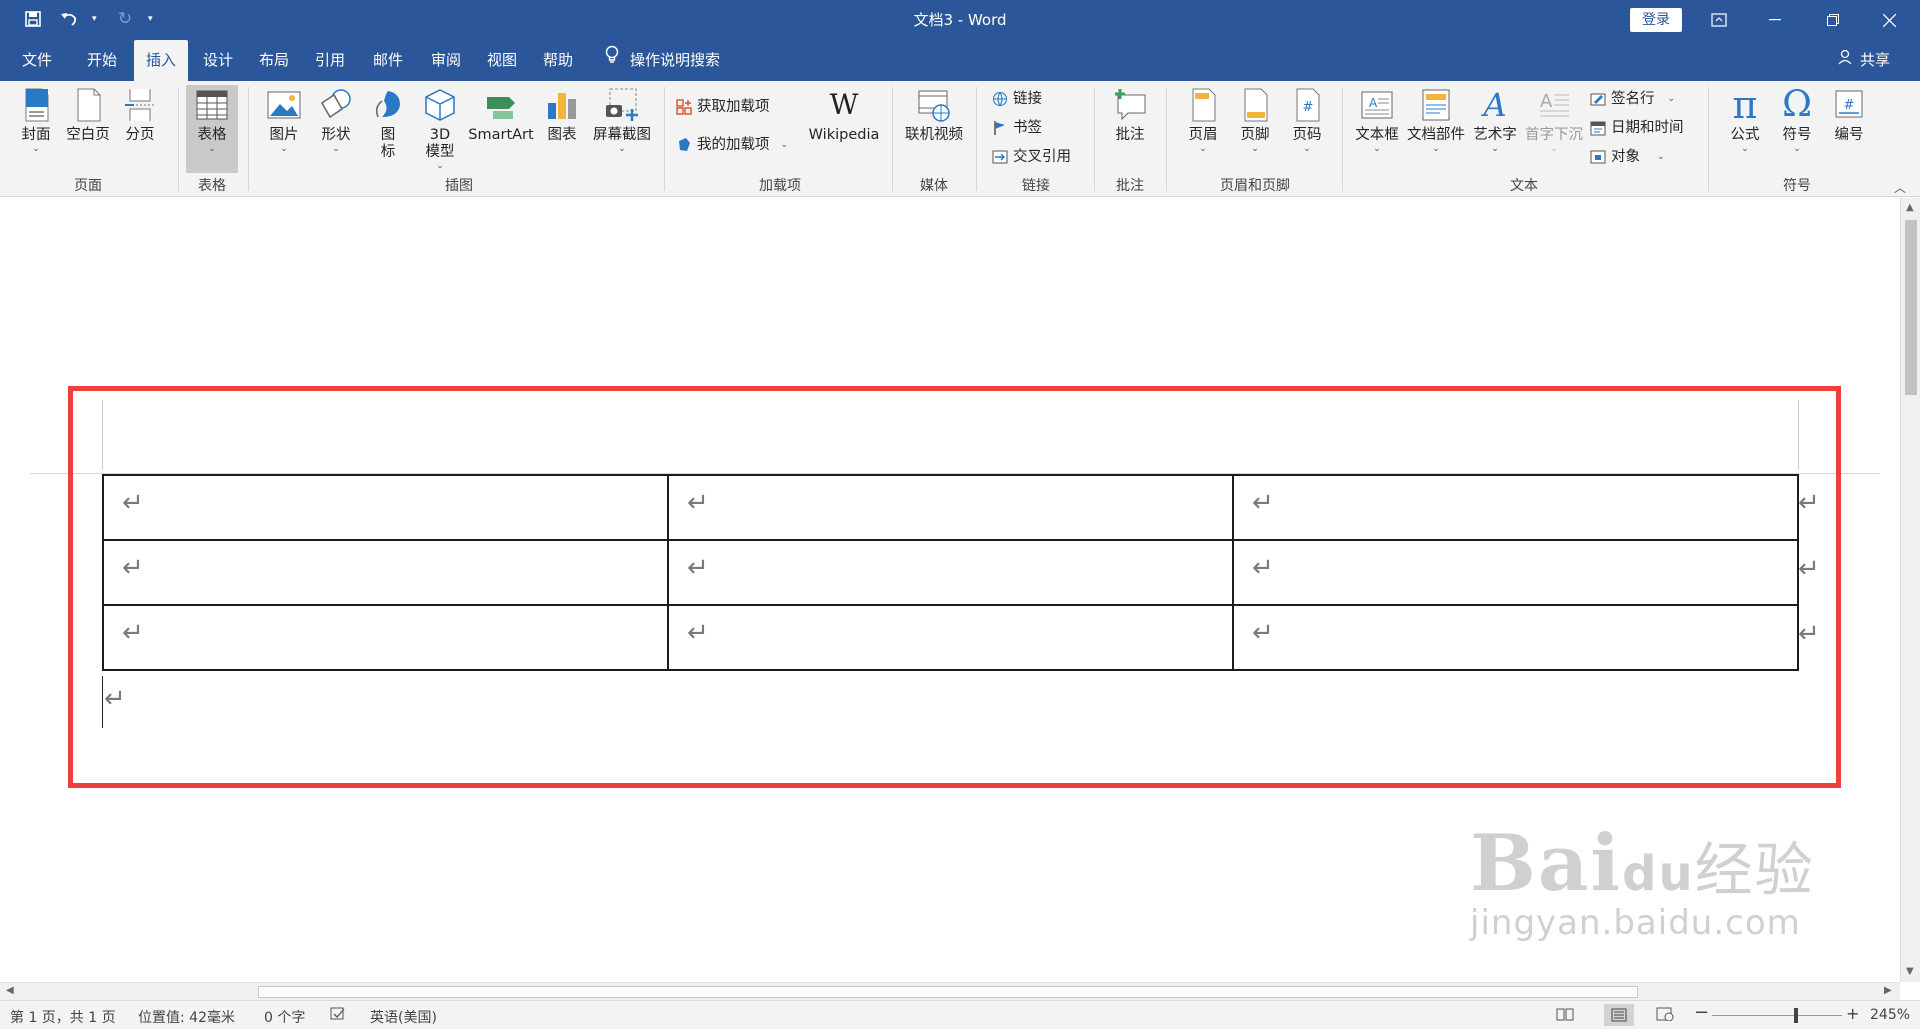 The image size is (1920, 1029). What do you see at coordinates (1619, 1015) in the screenshot?
I see `print-layout-icon` at bounding box center [1619, 1015].